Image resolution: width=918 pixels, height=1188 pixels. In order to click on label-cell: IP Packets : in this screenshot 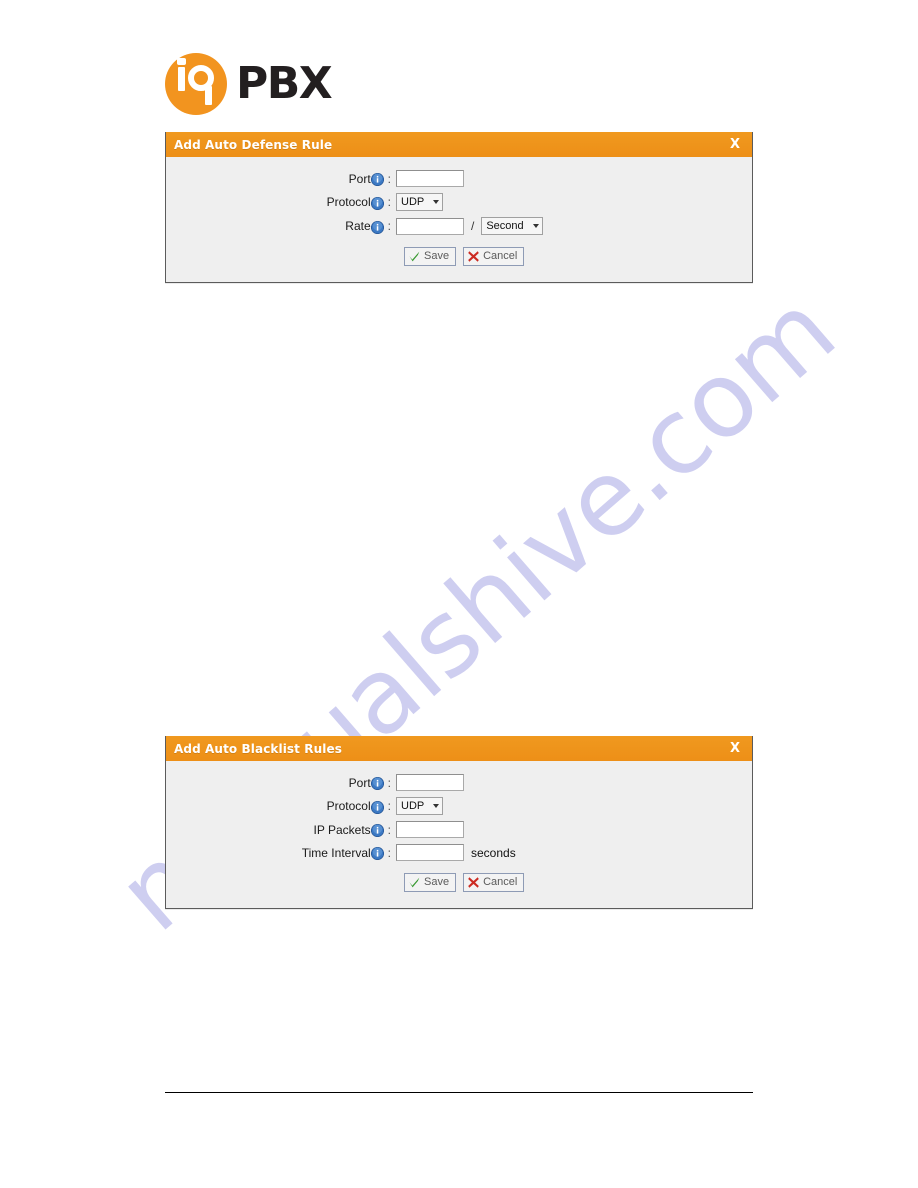, I will do `click(281, 830)`.